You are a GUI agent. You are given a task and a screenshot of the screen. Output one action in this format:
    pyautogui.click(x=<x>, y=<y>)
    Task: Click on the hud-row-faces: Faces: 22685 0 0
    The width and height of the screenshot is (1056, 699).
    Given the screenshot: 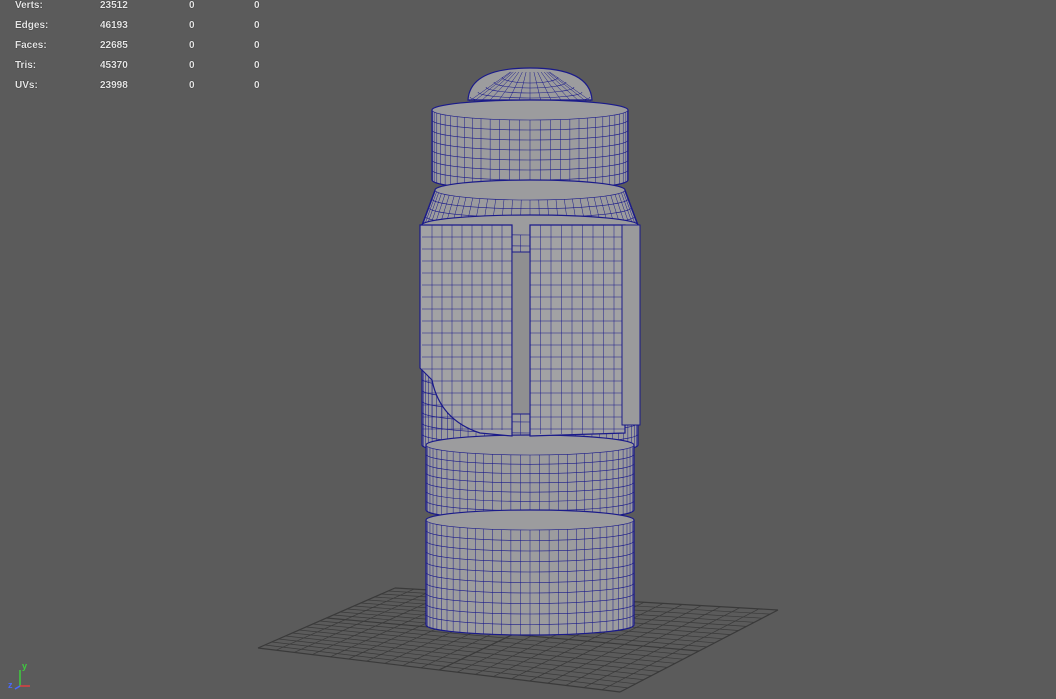 What is the action you would take?
    pyautogui.click(x=140, y=50)
    